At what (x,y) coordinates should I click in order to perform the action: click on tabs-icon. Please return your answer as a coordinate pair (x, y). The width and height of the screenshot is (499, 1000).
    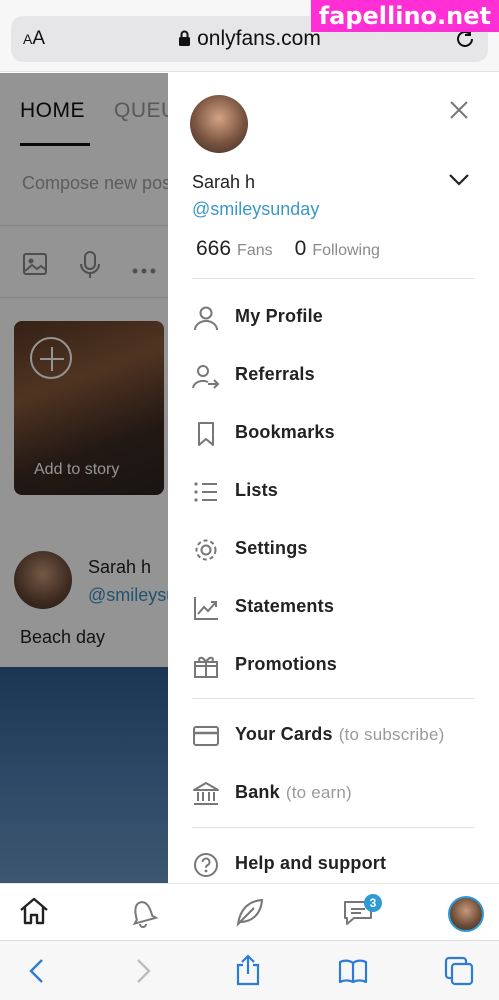
    Looking at the image, I should click on (459, 973).